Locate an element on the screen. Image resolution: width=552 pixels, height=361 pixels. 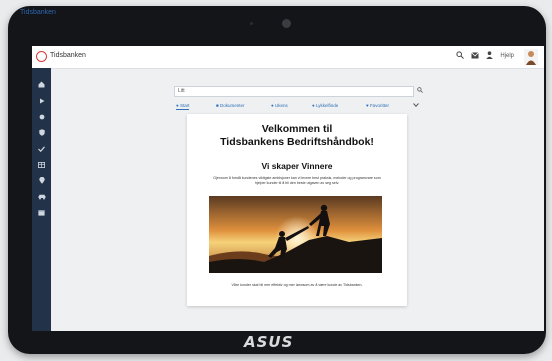
avatar is located at coordinates (531, 57).